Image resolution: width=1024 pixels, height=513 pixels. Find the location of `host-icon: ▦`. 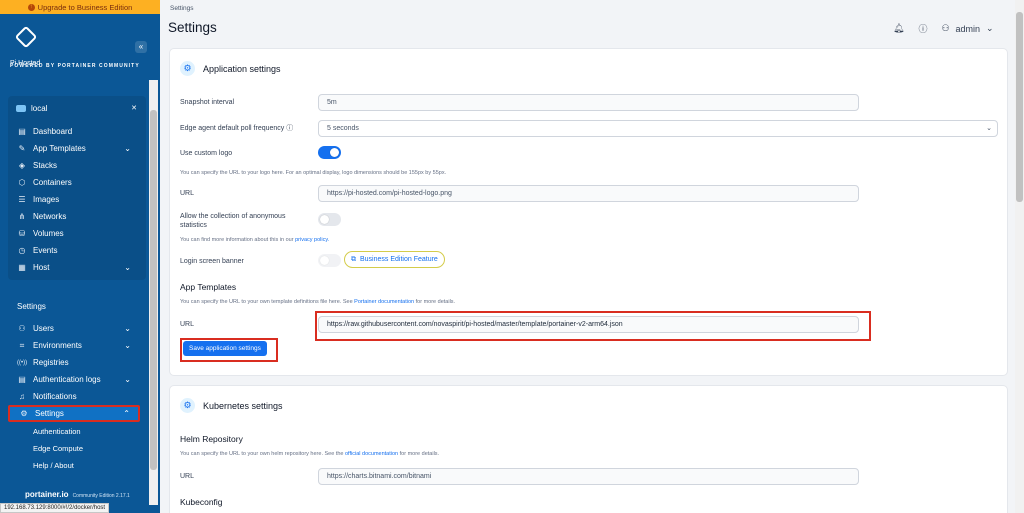

host-icon: ▦ is located at coordinates (22, 267).